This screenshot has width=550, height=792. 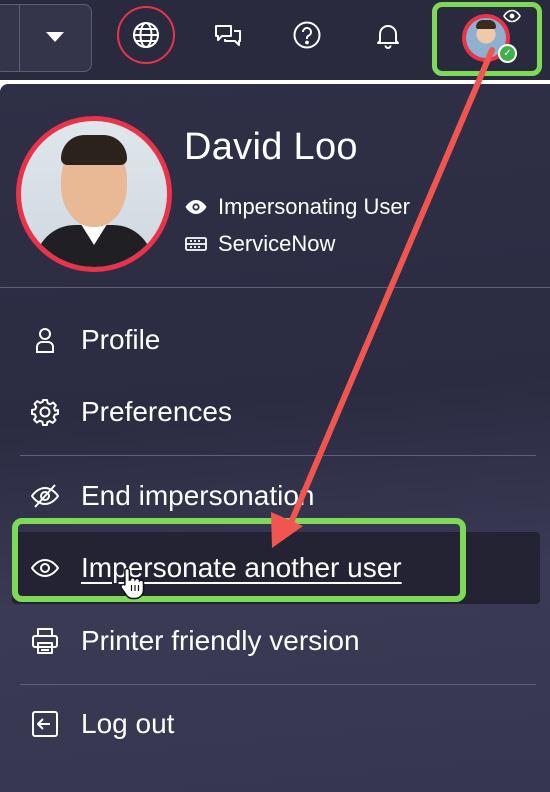 What do you see at coordinates (198, 495) in the screenshot?
I see `menu-item-label: End impersonation` at bounding box center [198, 495].